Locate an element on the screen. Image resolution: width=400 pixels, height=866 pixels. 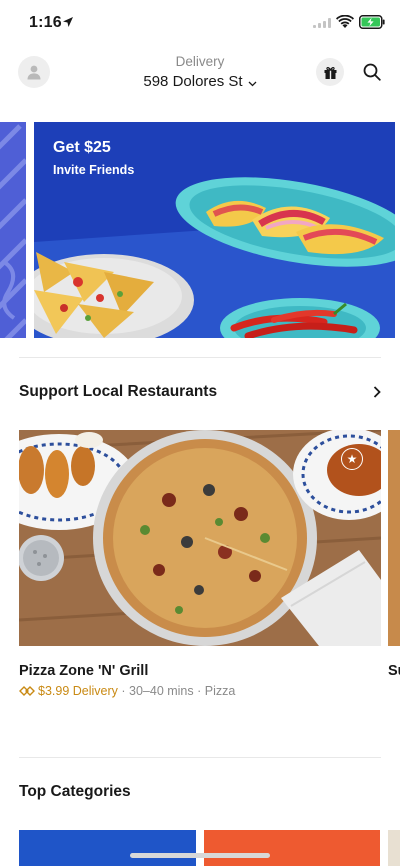
gift-button is located at coordinates (330, 72).